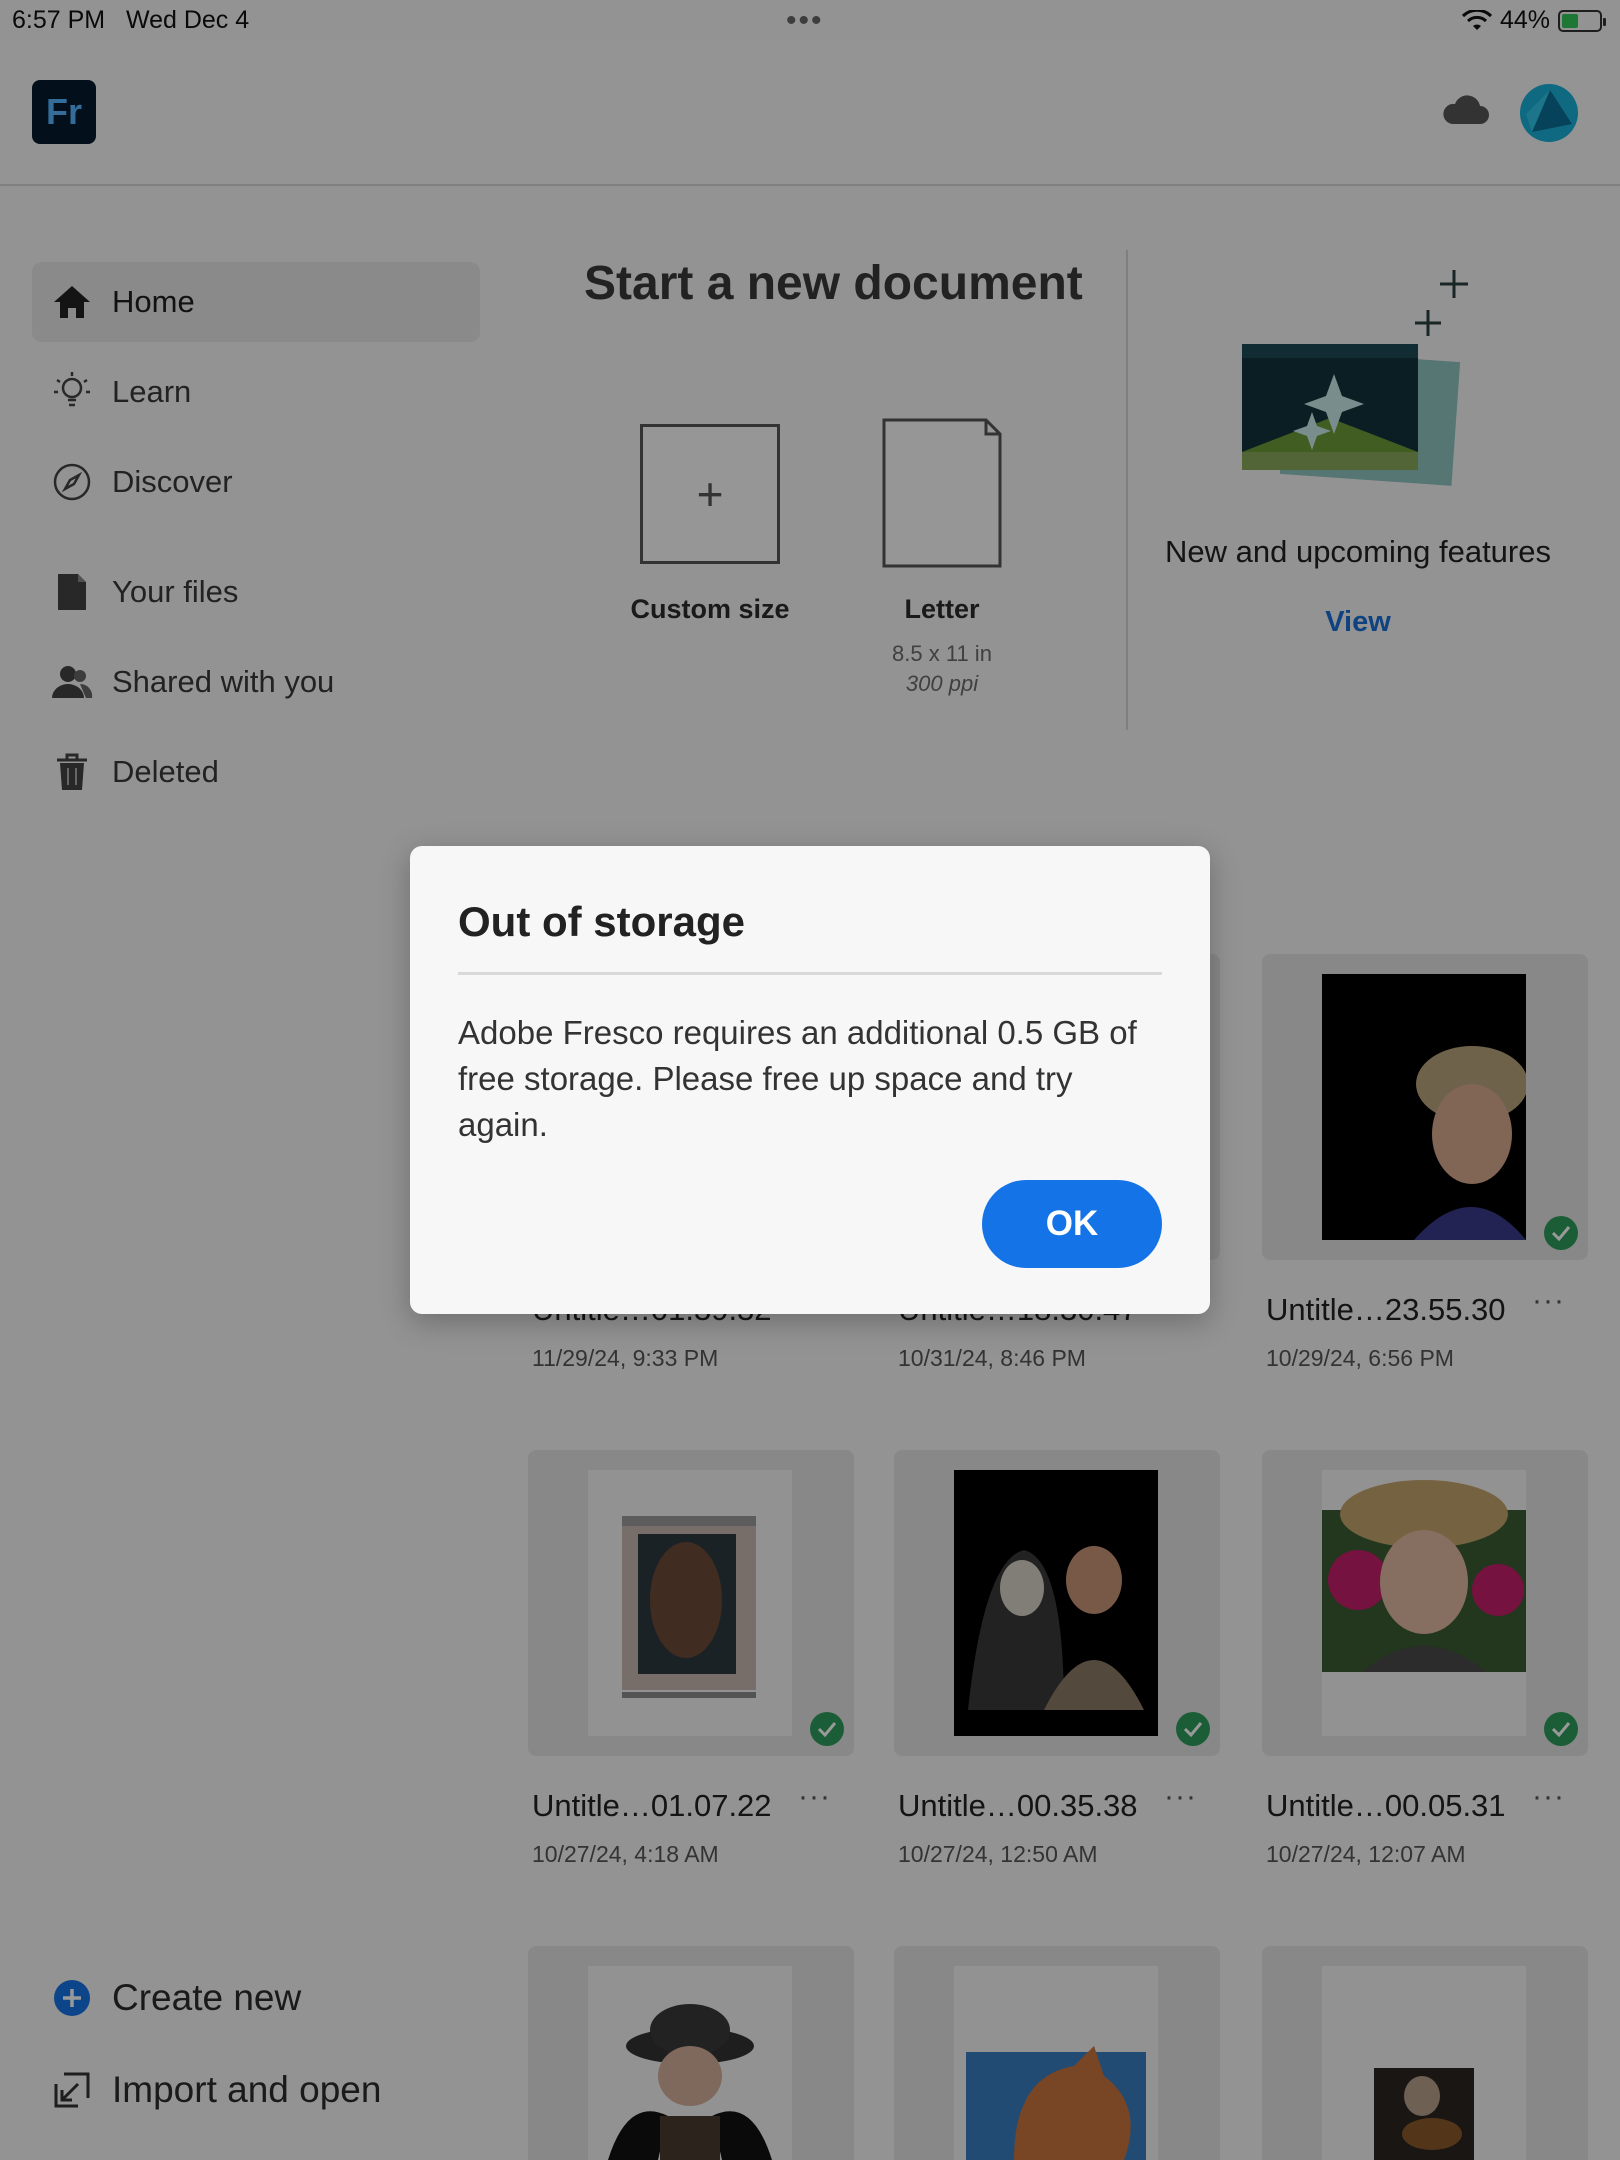 This screenshot has height=2160, width=1620. Describe the element at coordinates (602, 921) in the screenshot. I see `dialog-title: Out of storage` at that location.